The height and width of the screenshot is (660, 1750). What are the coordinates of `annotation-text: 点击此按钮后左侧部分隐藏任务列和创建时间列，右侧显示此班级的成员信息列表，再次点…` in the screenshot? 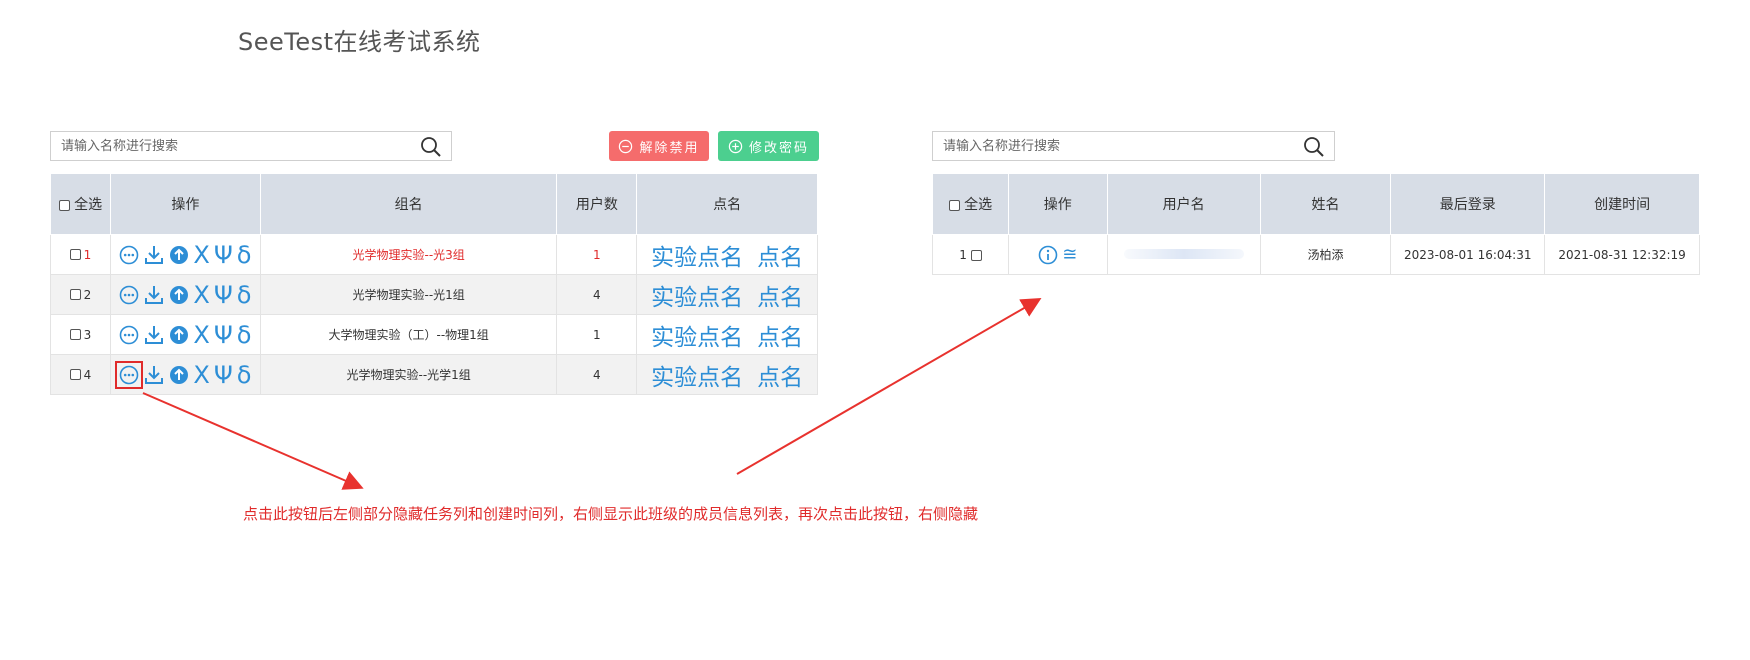 It's located at (611, 514).